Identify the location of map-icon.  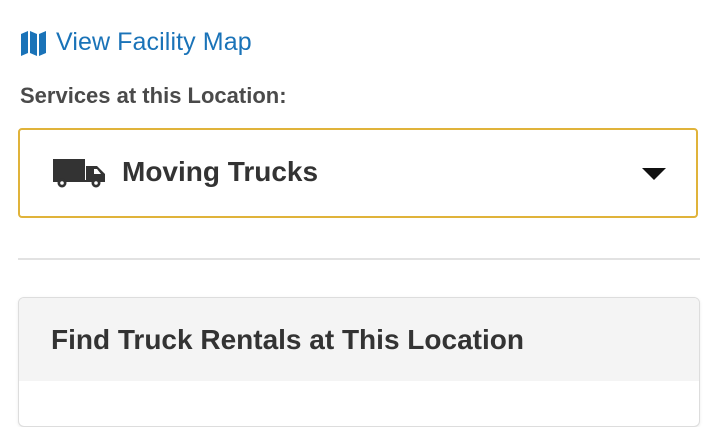
(34, 43).